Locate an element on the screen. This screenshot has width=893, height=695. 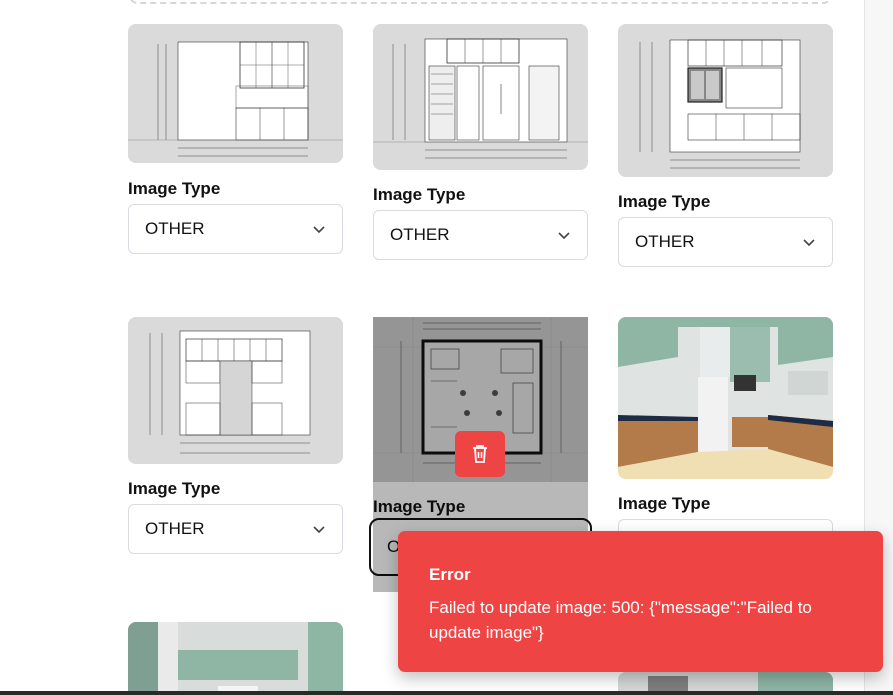
delete-image-button is located at coordinates (480, 454).